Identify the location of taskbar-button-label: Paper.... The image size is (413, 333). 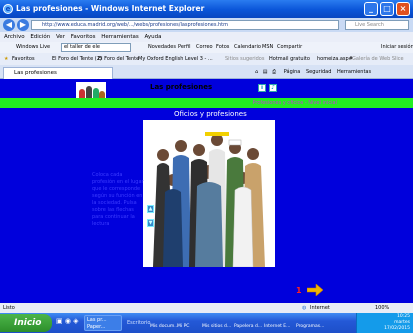
(96, 327).